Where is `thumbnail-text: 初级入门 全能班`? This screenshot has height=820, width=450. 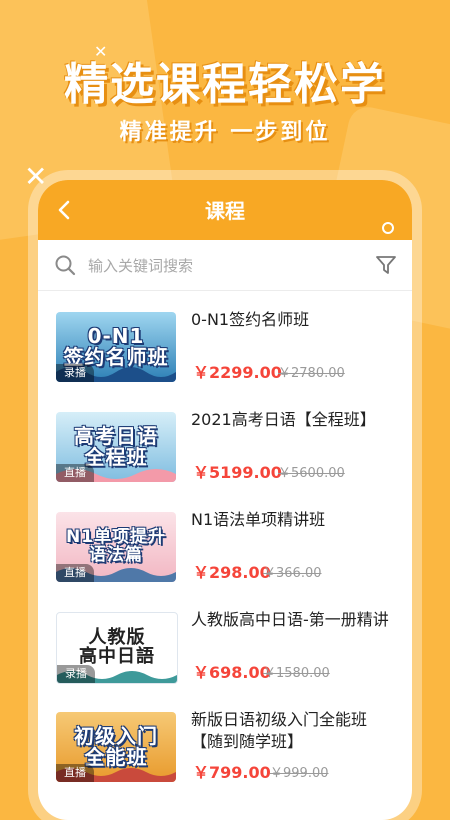 thumbnail-text: 初级入门 全能班 is located at coordinates (116, 746).